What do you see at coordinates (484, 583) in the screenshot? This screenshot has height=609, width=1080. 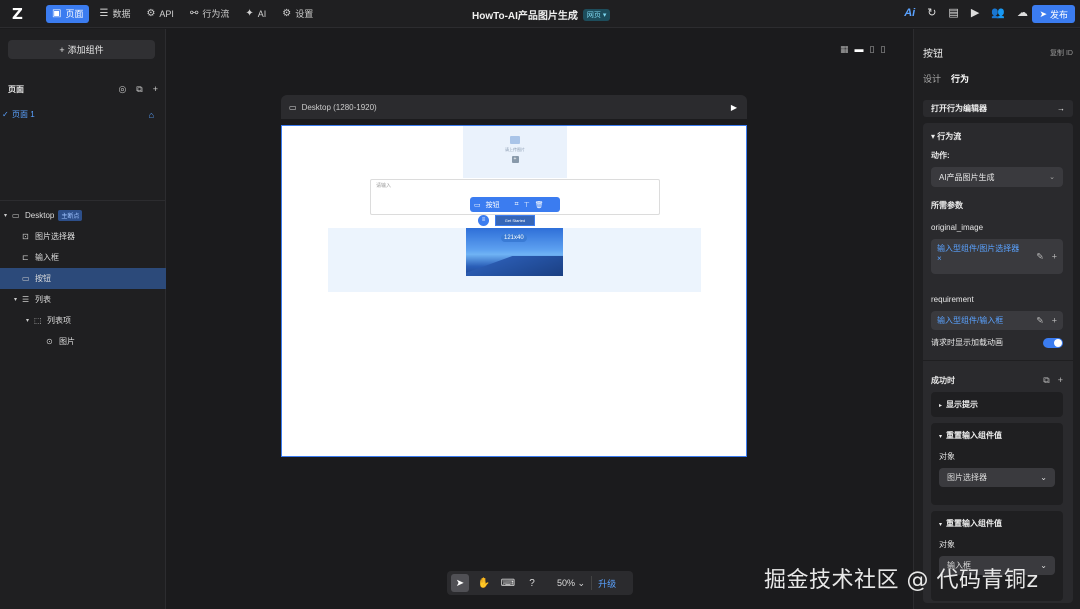 I see `hand-tool-icon: ✋` at bounding box center [484, 583].